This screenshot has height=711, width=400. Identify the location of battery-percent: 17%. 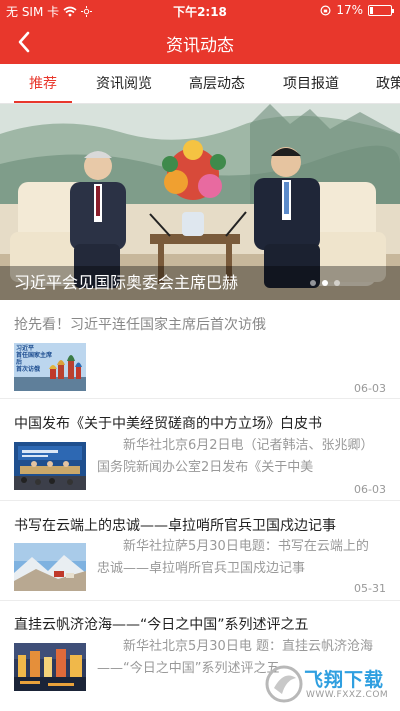
(349, 10).